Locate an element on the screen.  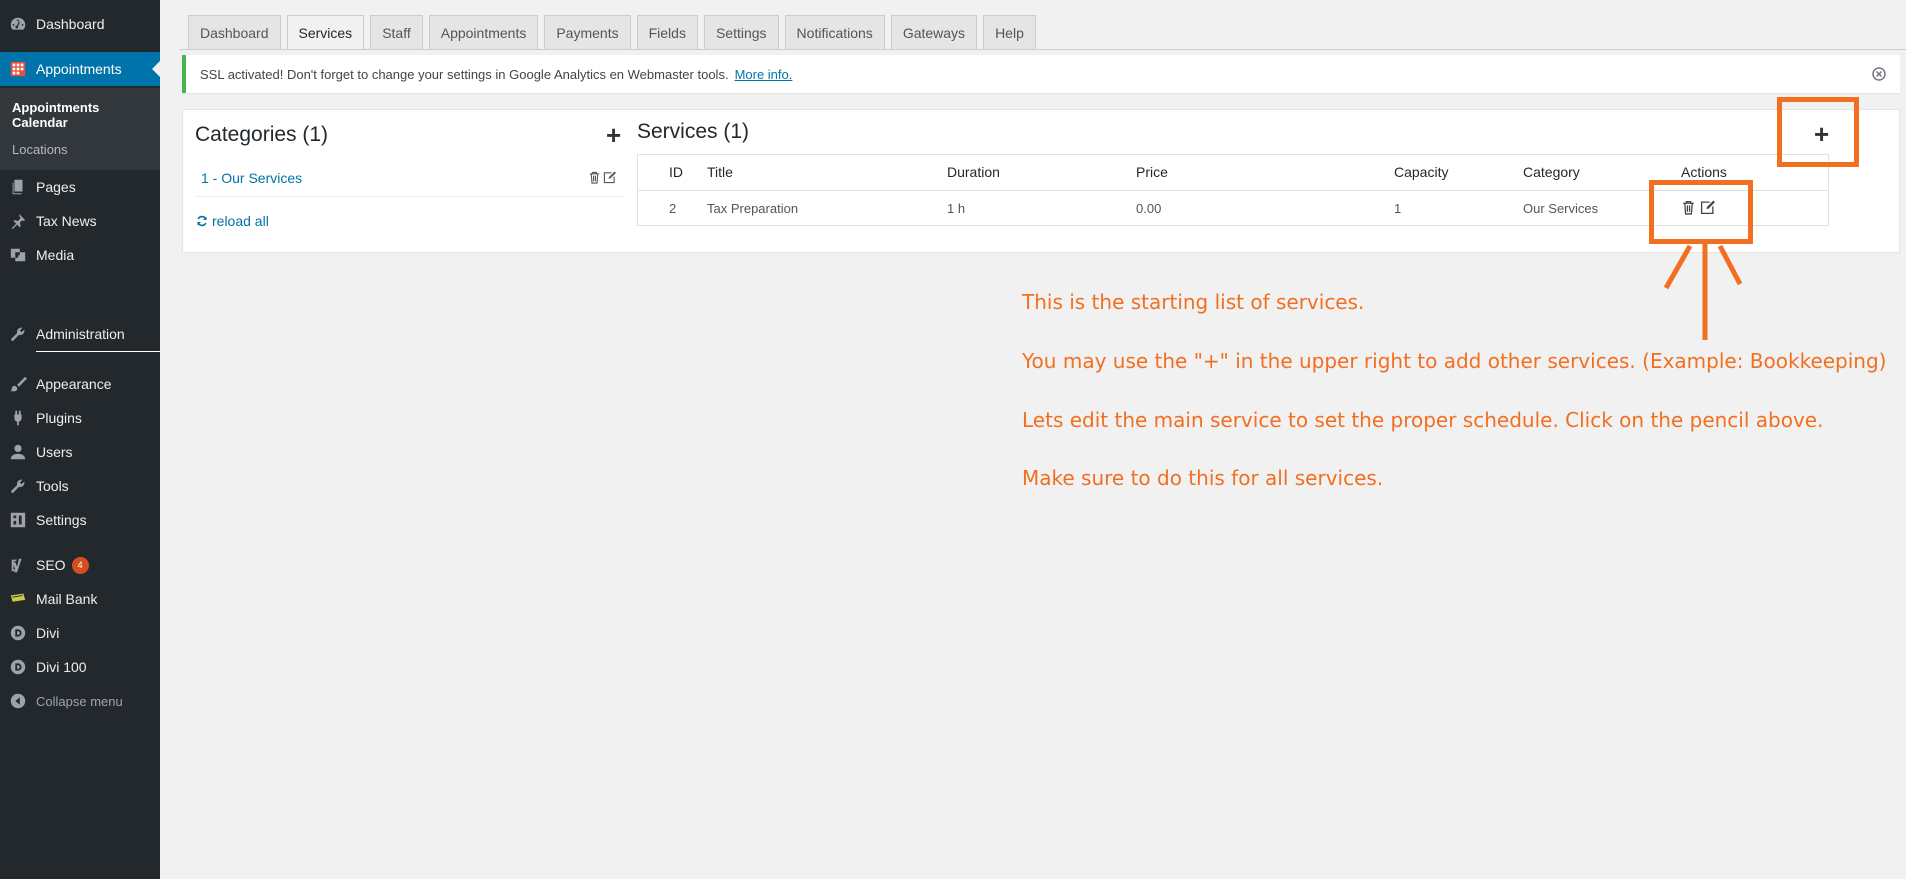
sidebar-item-media: Media is located at coordinates (80, 255).